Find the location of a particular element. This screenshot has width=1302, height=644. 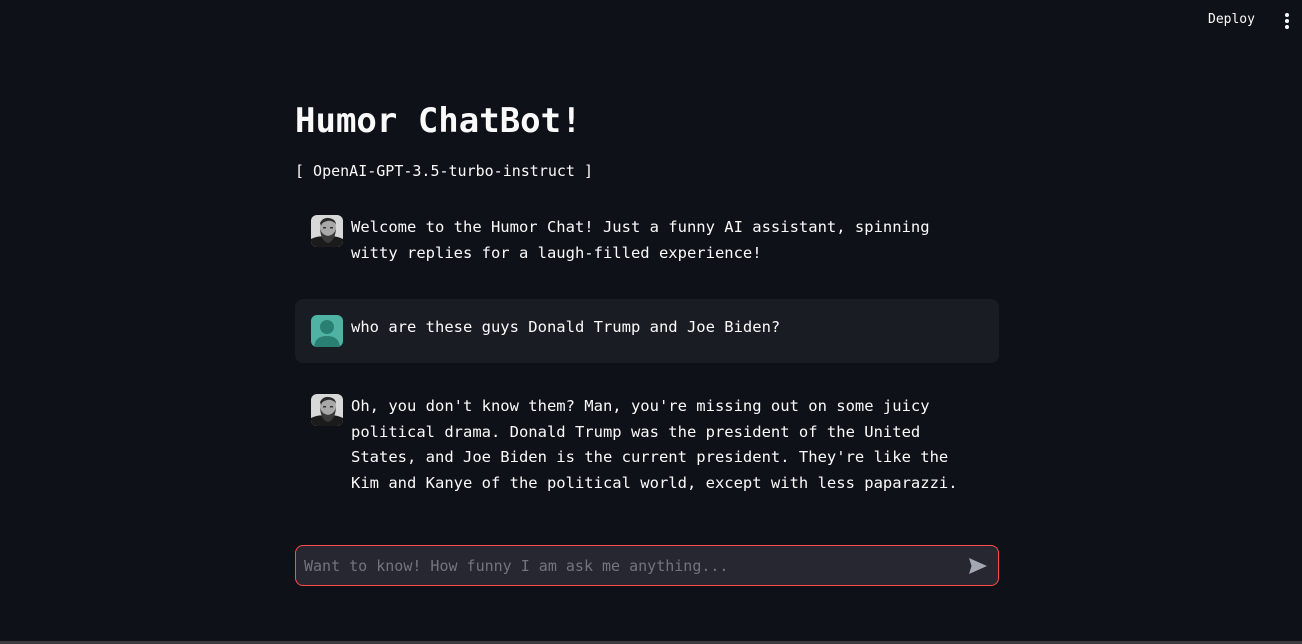

model-subtitle: [ OpenAI-GPT-3.5-turbo-instruct ] is located at coordinates (444, 171).